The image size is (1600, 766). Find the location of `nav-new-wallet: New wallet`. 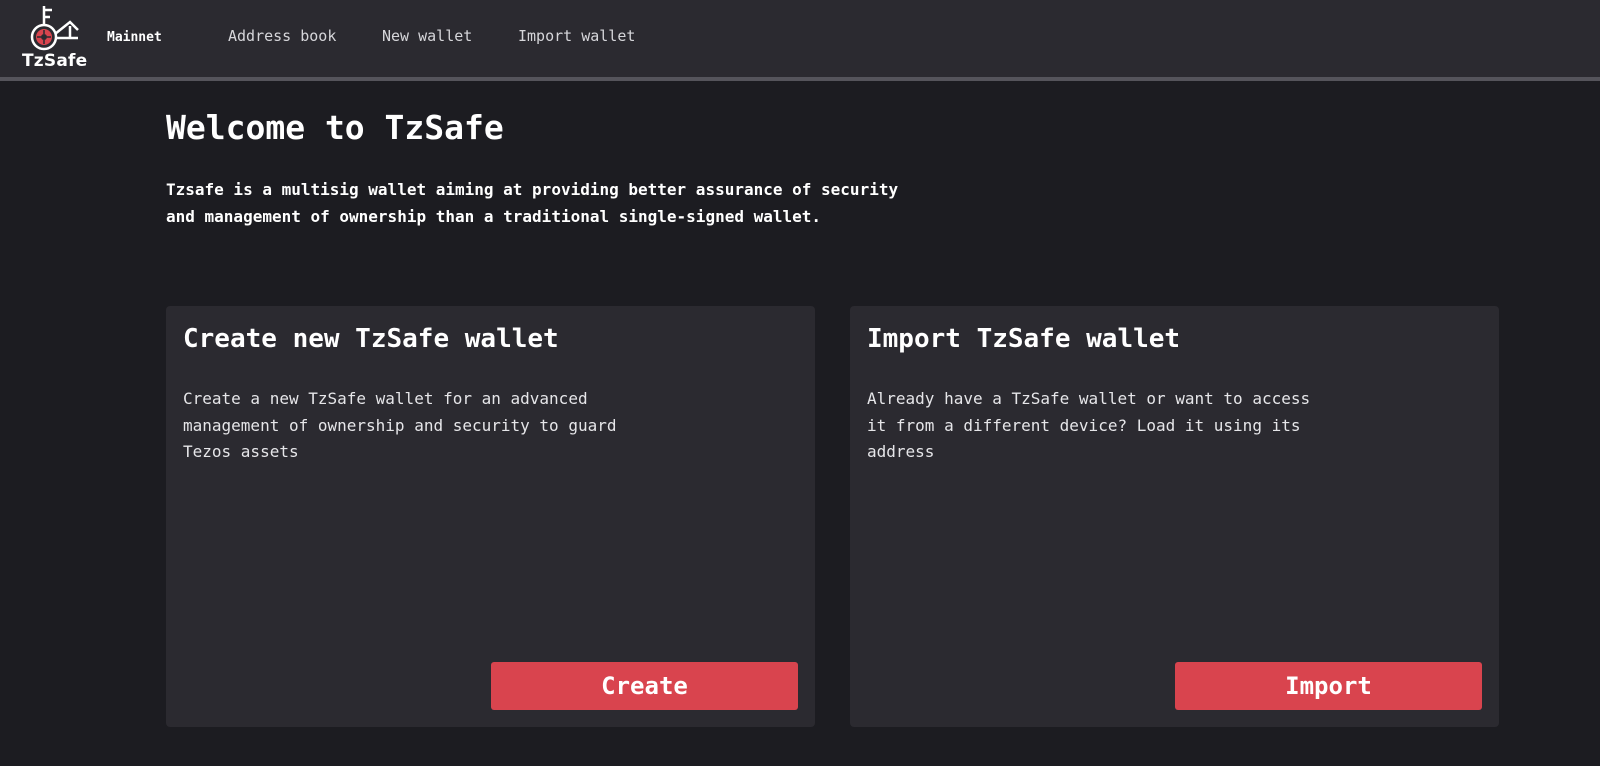

nav-new-wallet: New wallet is located at coordinates (427, 36).